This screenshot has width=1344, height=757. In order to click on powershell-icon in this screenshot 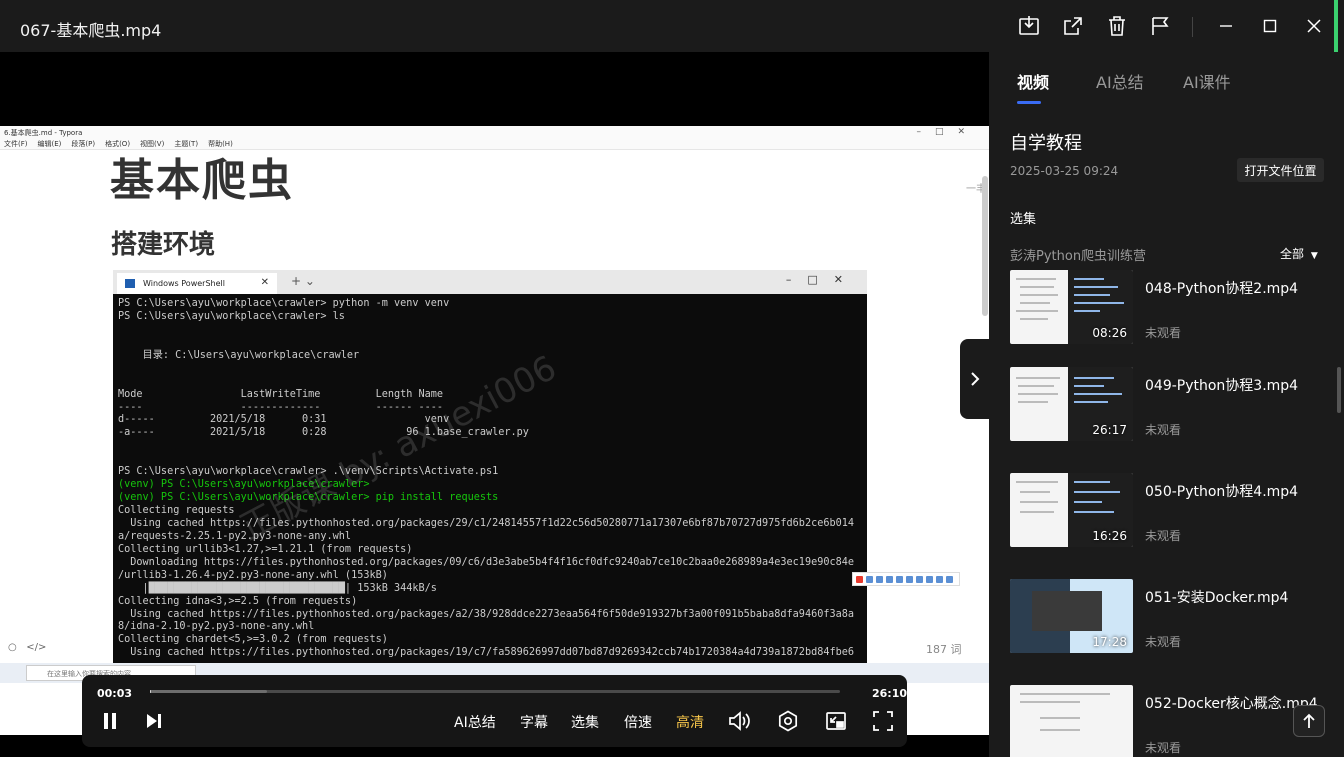, I will do `click(130, 283)`.